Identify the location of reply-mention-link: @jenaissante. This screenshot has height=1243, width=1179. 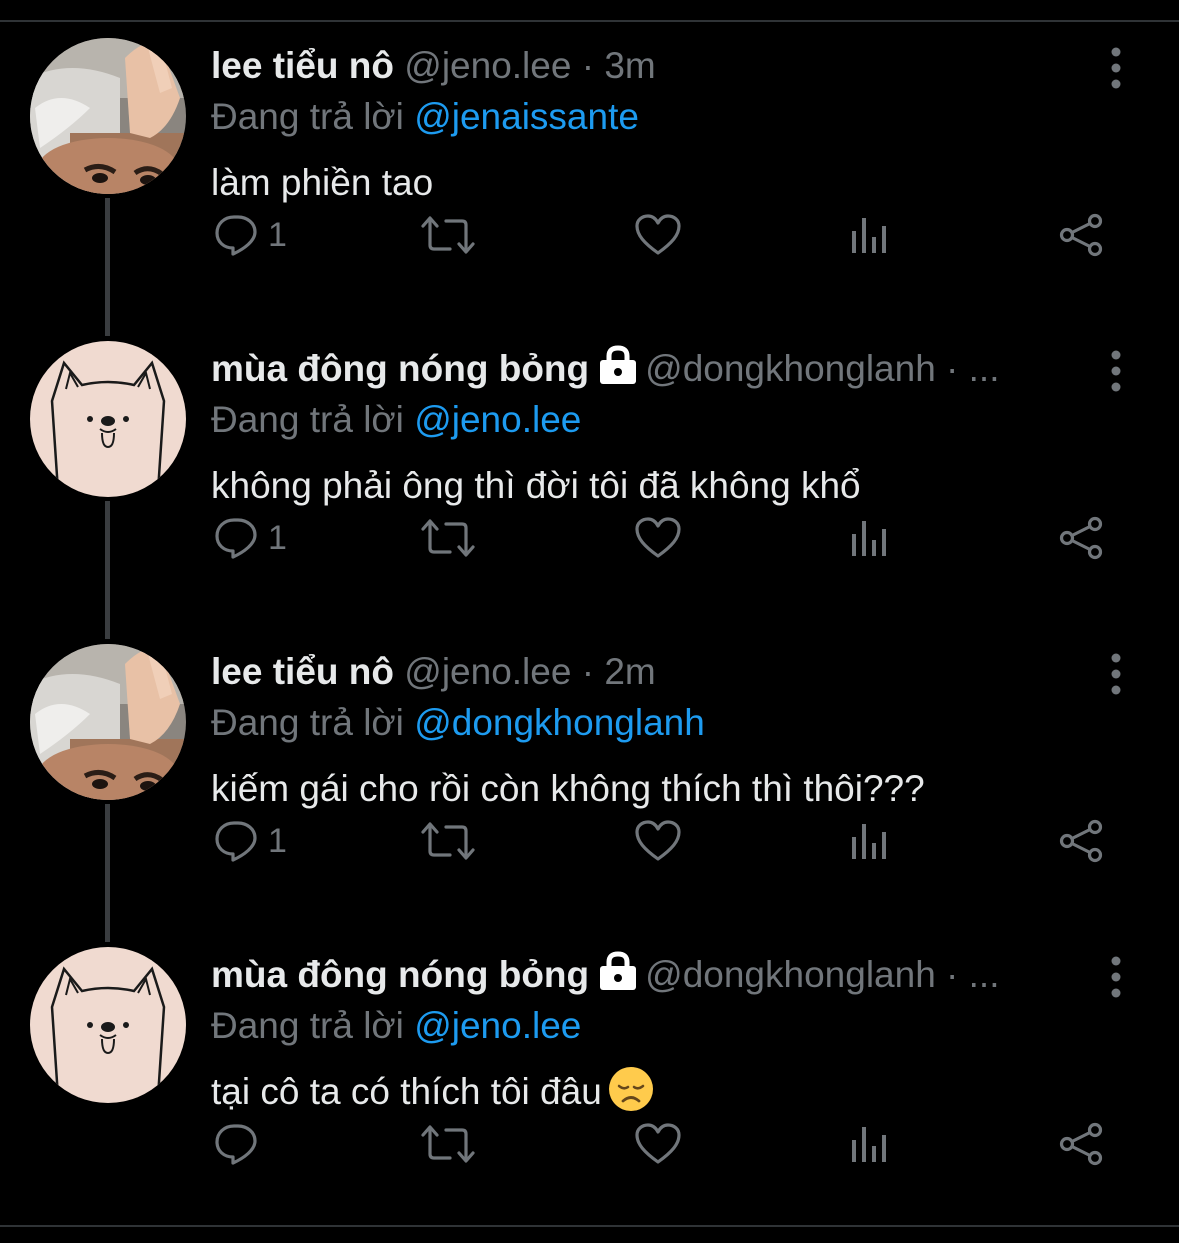
(526, 116).